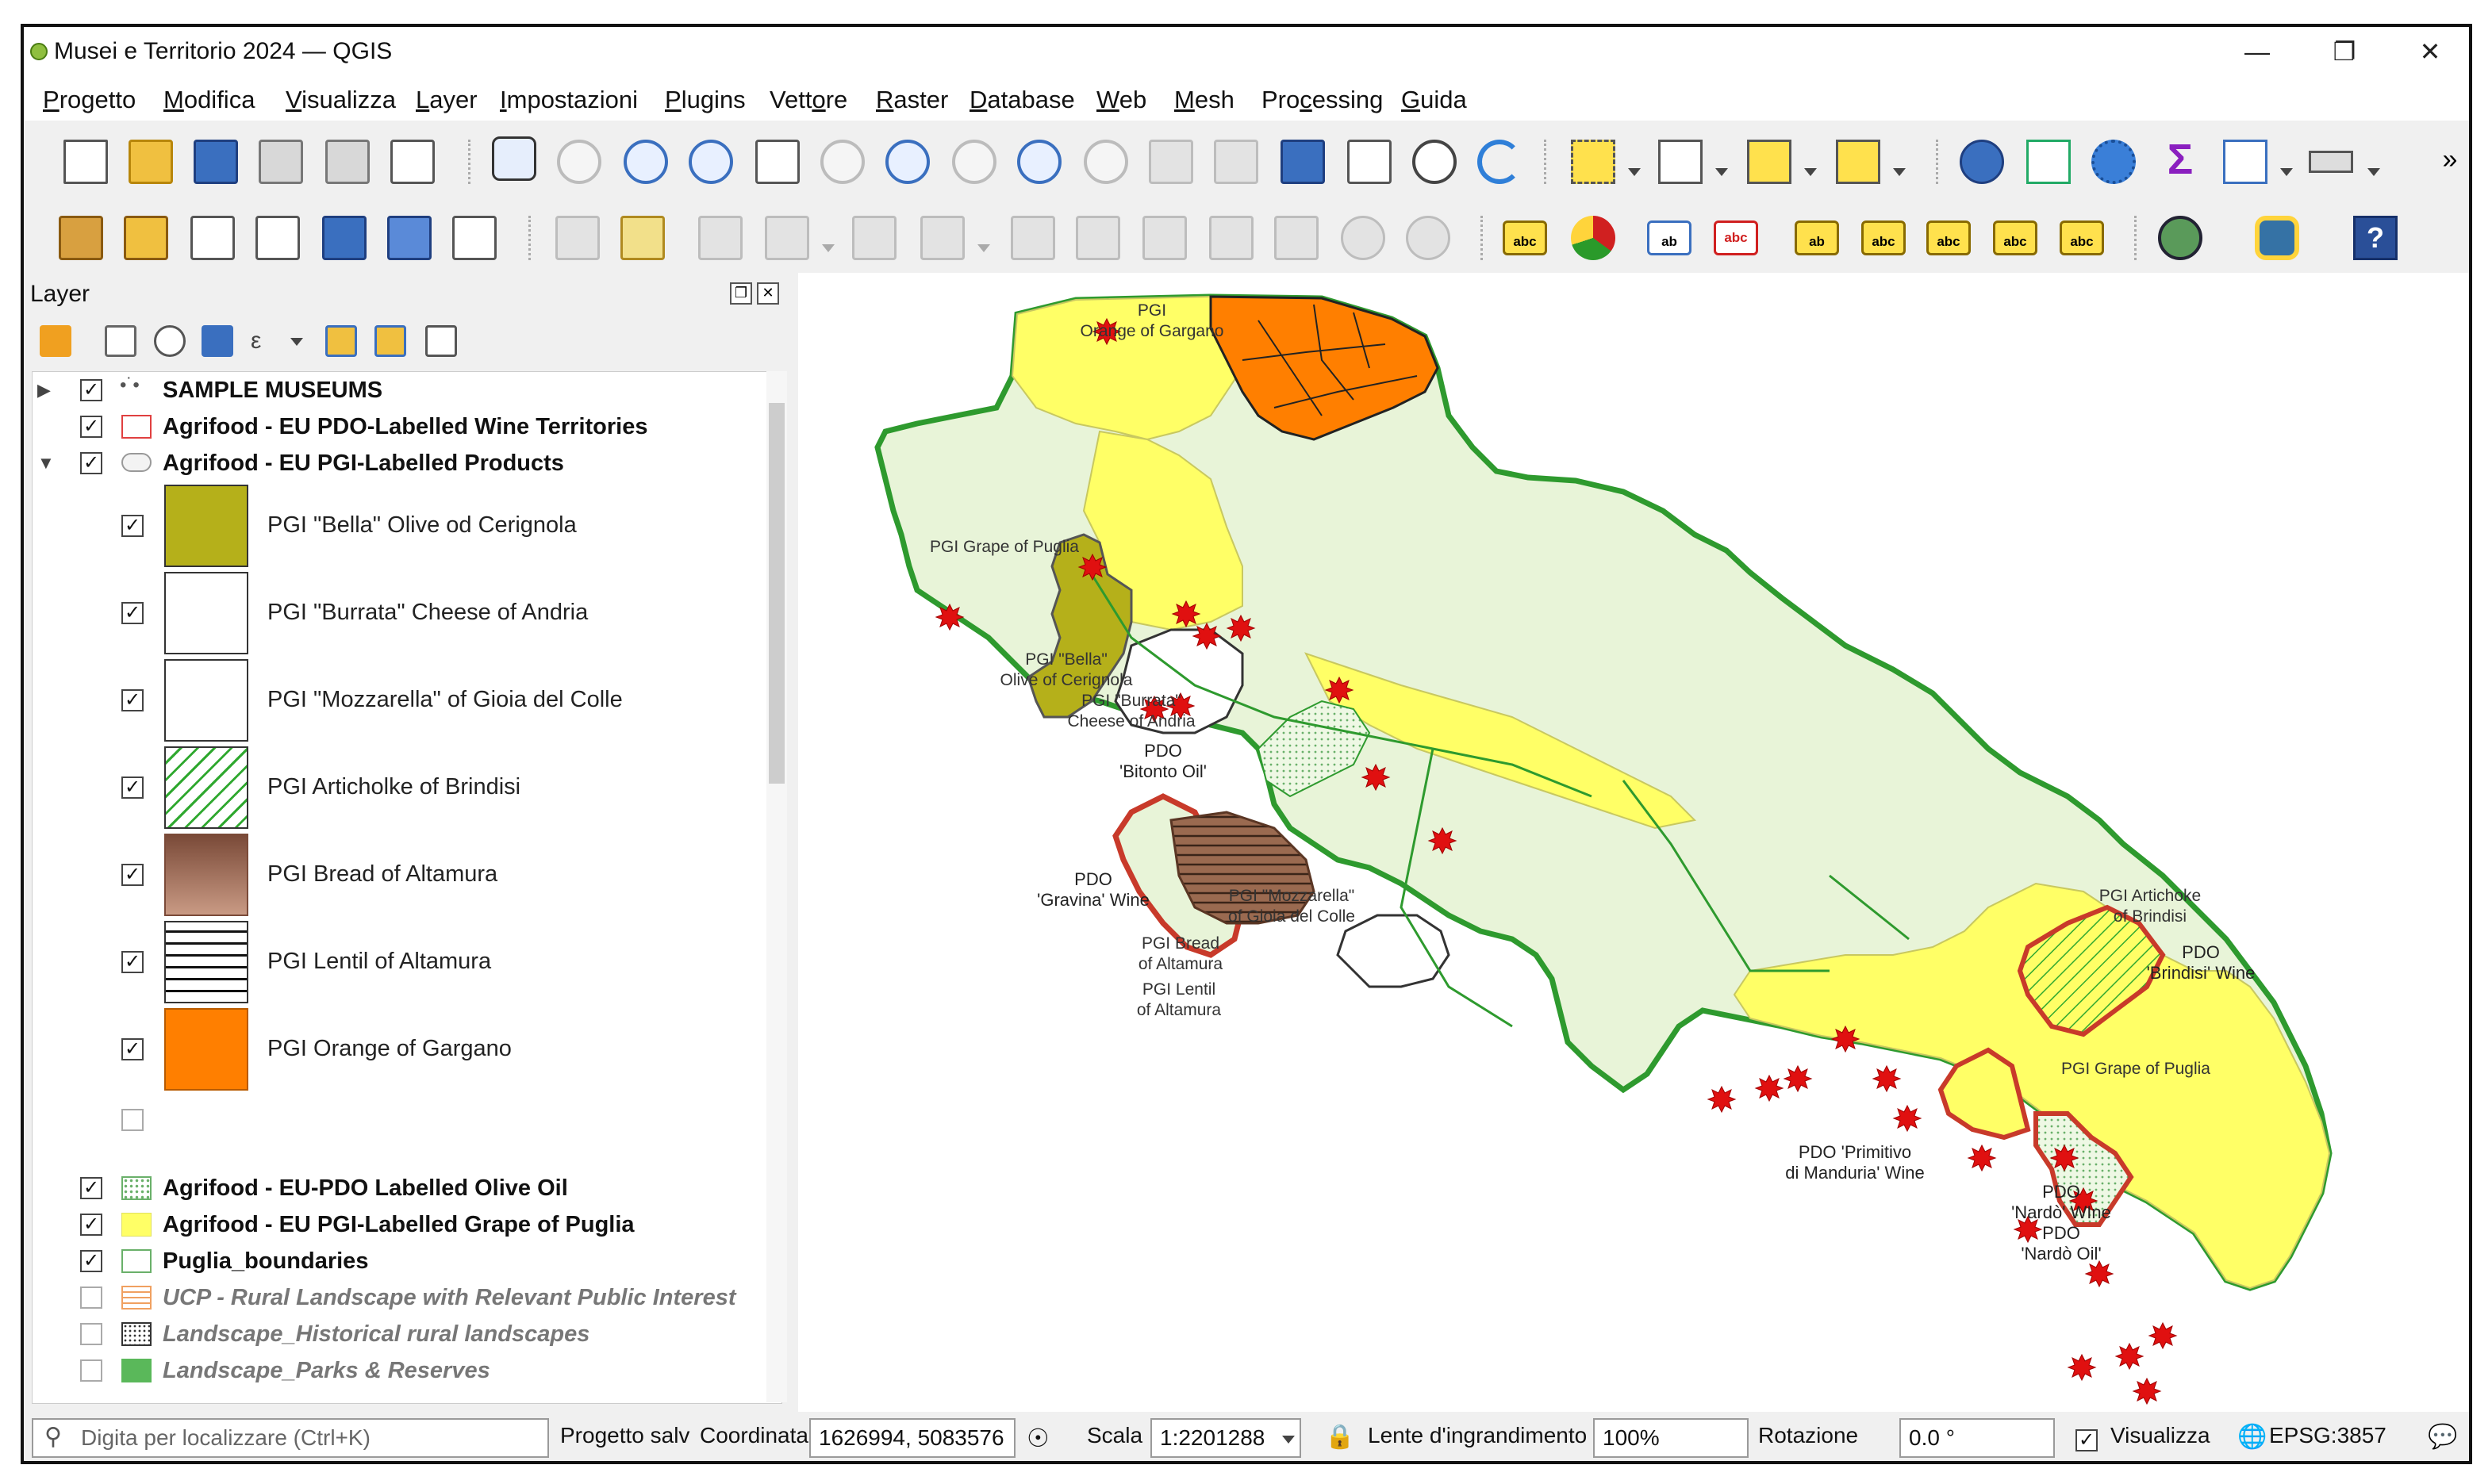 This screenshot has width=2492, height=1484. What do you see at coordinates (146, 238) in the screenshot?
I see `new-geopackage-layer-icon` at bounding box center [146, 238].